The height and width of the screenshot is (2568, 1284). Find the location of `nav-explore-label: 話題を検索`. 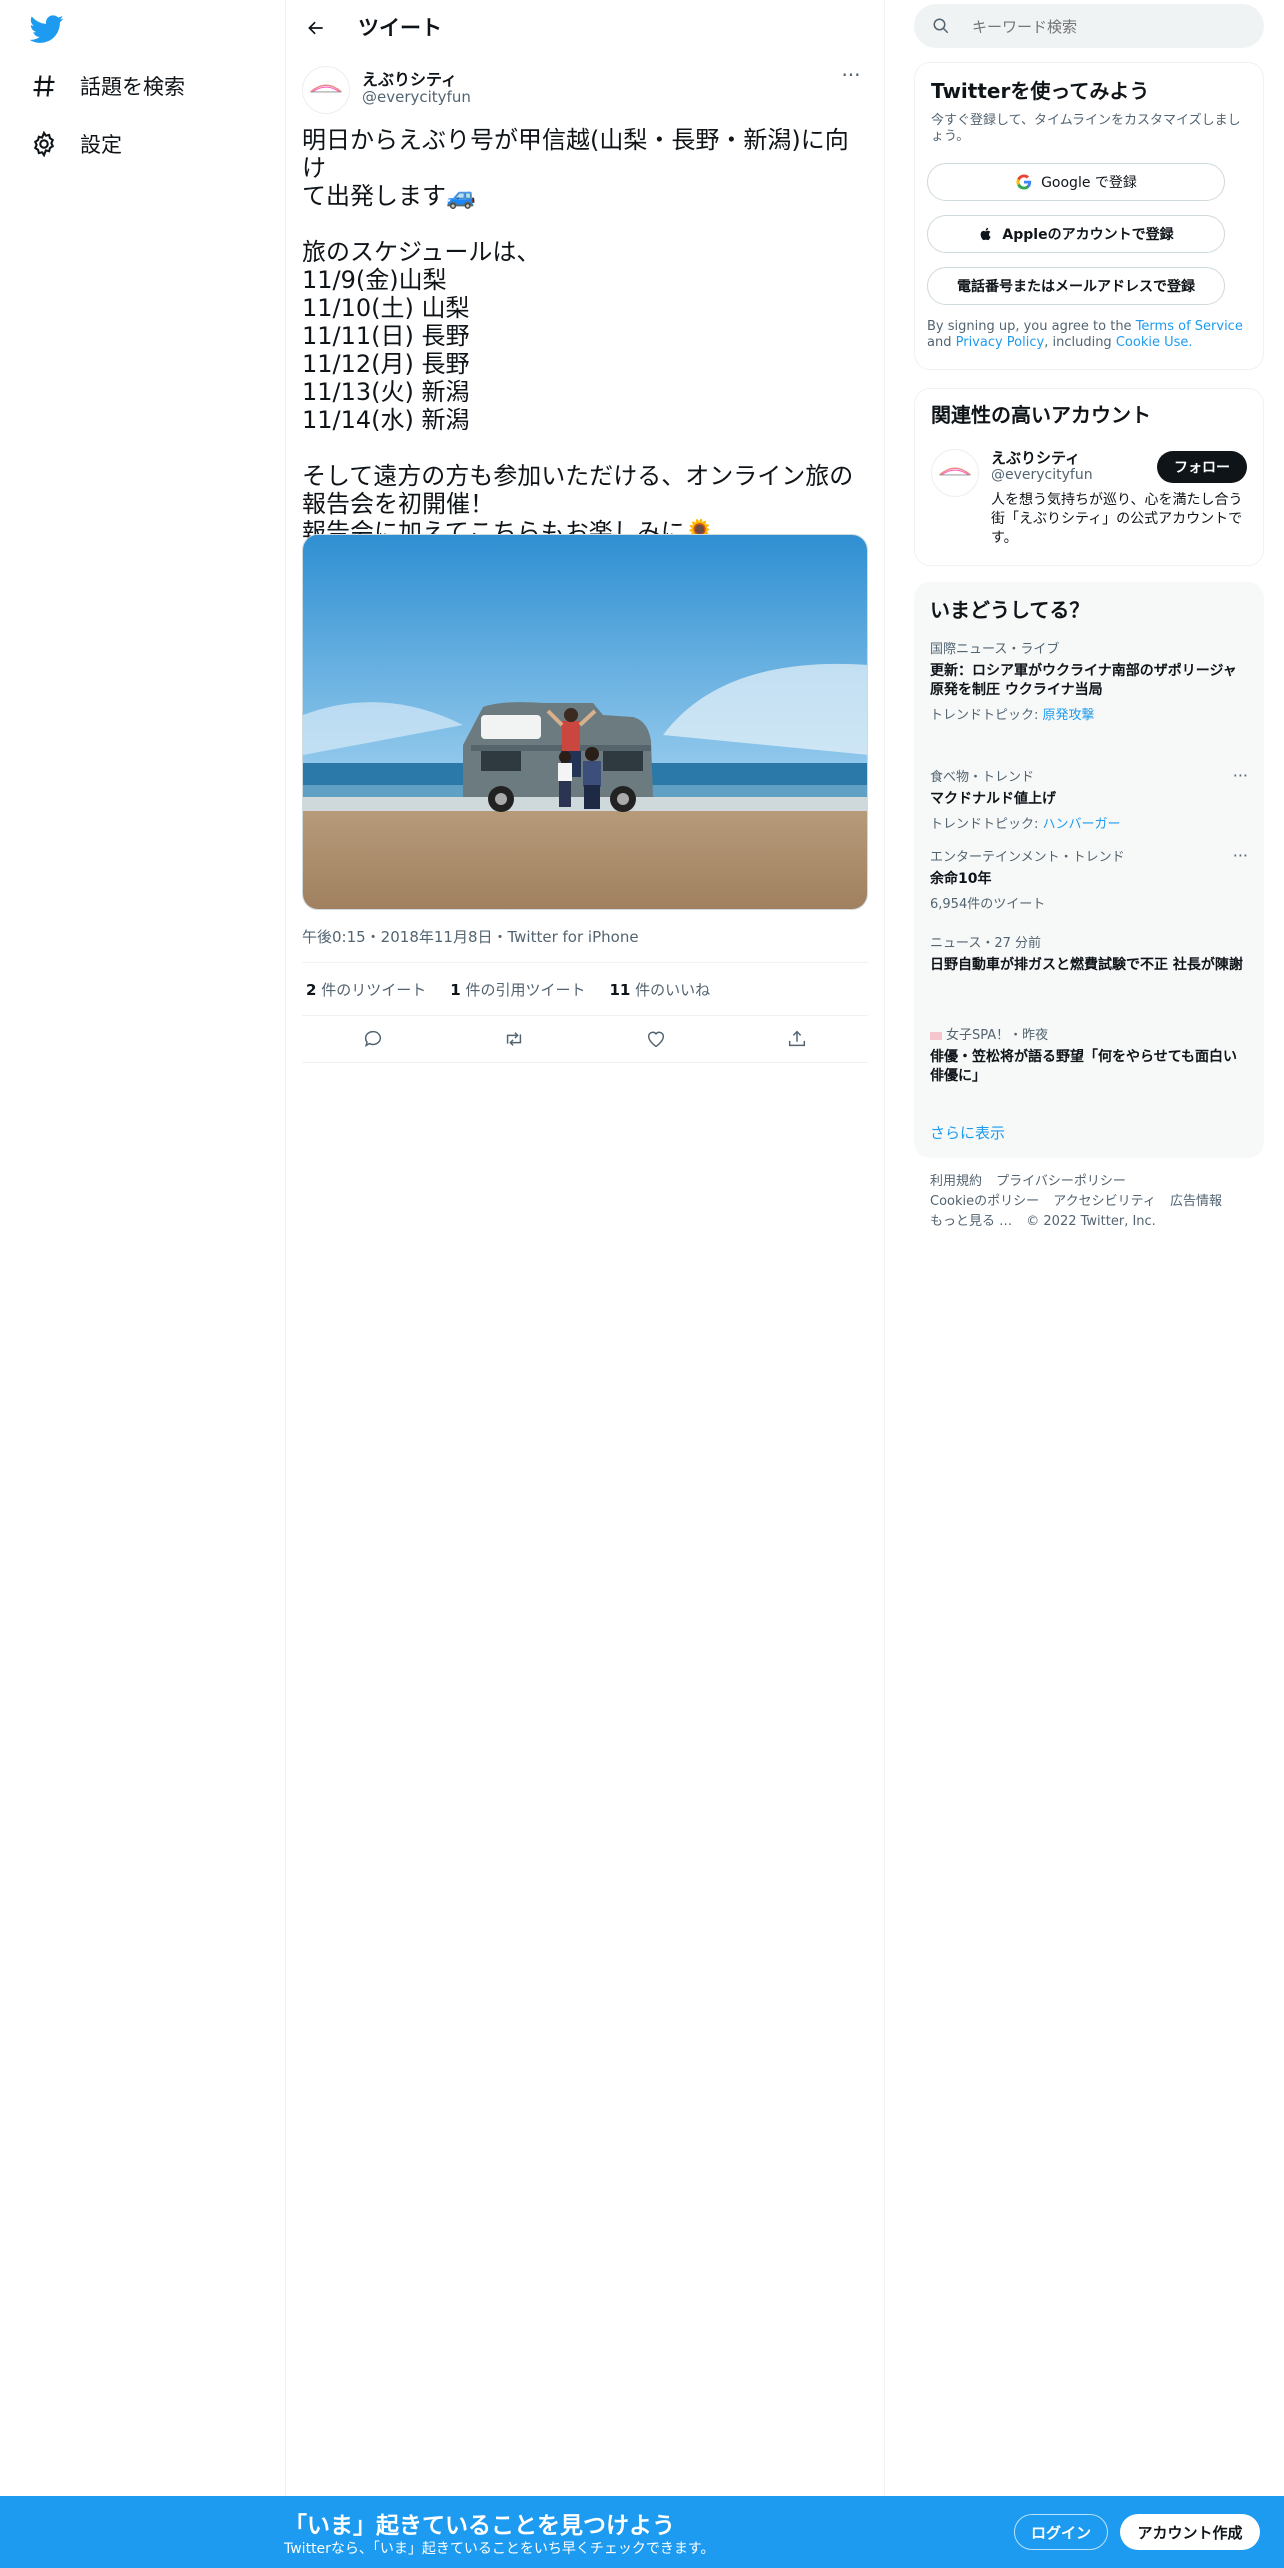

nav-explore-label: 話題を検索 is located at coordinates (132, 87).